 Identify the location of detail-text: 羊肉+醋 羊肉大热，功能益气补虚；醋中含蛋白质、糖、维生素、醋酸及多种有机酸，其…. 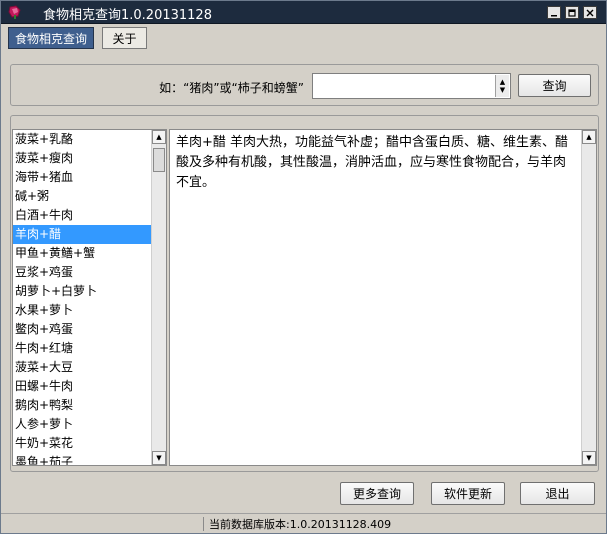
(372, 162).